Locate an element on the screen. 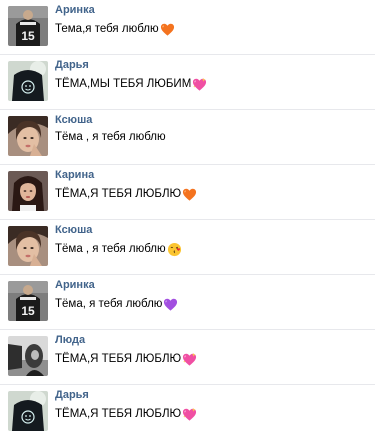 This screenshot has width=375, height=434. message-text: ТЁМА,МЫ ТЕБЯ ЛЮБИМ is located at coordinates (131, 83).